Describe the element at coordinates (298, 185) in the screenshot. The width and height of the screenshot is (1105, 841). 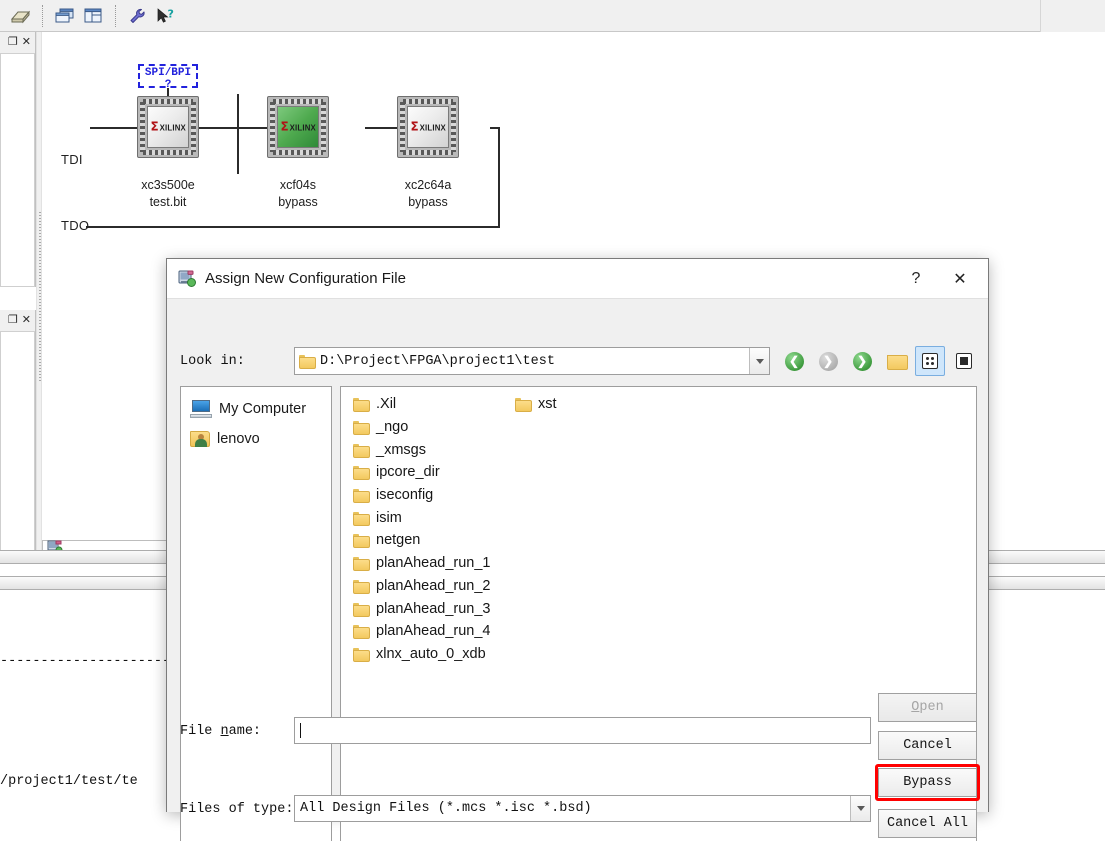
I see `device-part-2: xcf04s` at that location.